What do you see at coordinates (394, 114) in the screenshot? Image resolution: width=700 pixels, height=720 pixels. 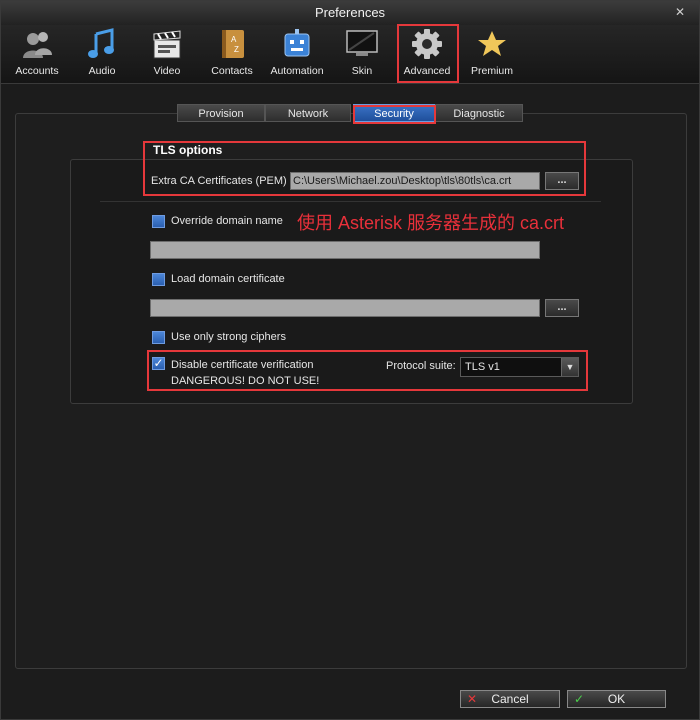 I see `security-tab-highlight` at bounding box center [394, 114].